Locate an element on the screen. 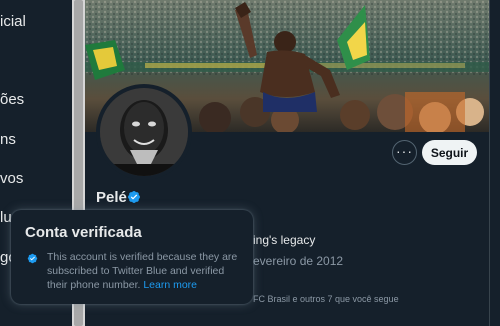 Image resolution: width=500 pixels, height=326 pixels. joined-date: evereiro de 2012 is located at coordinates (298, 261).